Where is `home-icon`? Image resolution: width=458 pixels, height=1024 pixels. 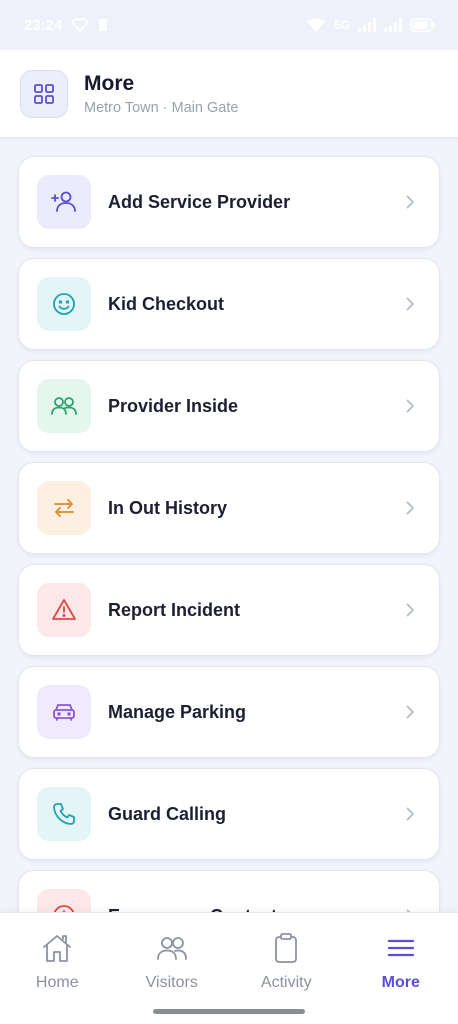 home-icon is located at coordinates (57, 950).